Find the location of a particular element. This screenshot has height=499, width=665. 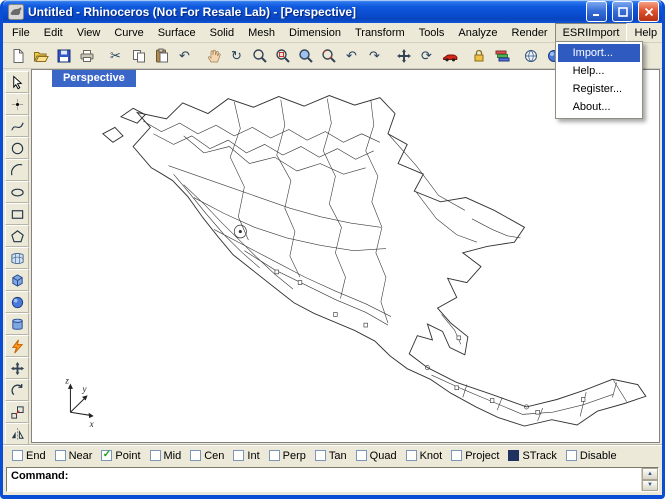

osnap-cen: ✓ Cen is located at coordinates (207, 456).